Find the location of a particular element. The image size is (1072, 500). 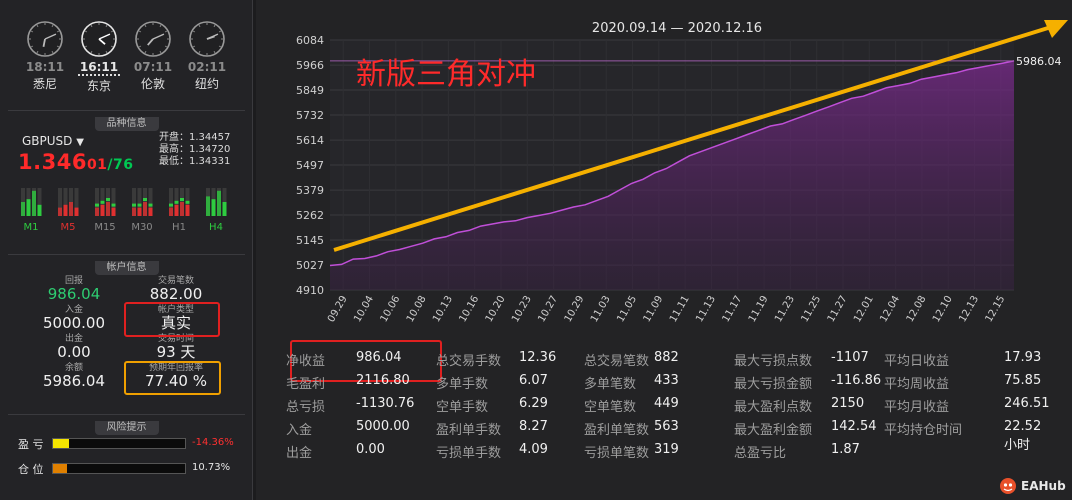

y-tick-label: 5849 is located at coordinates (310, 90).